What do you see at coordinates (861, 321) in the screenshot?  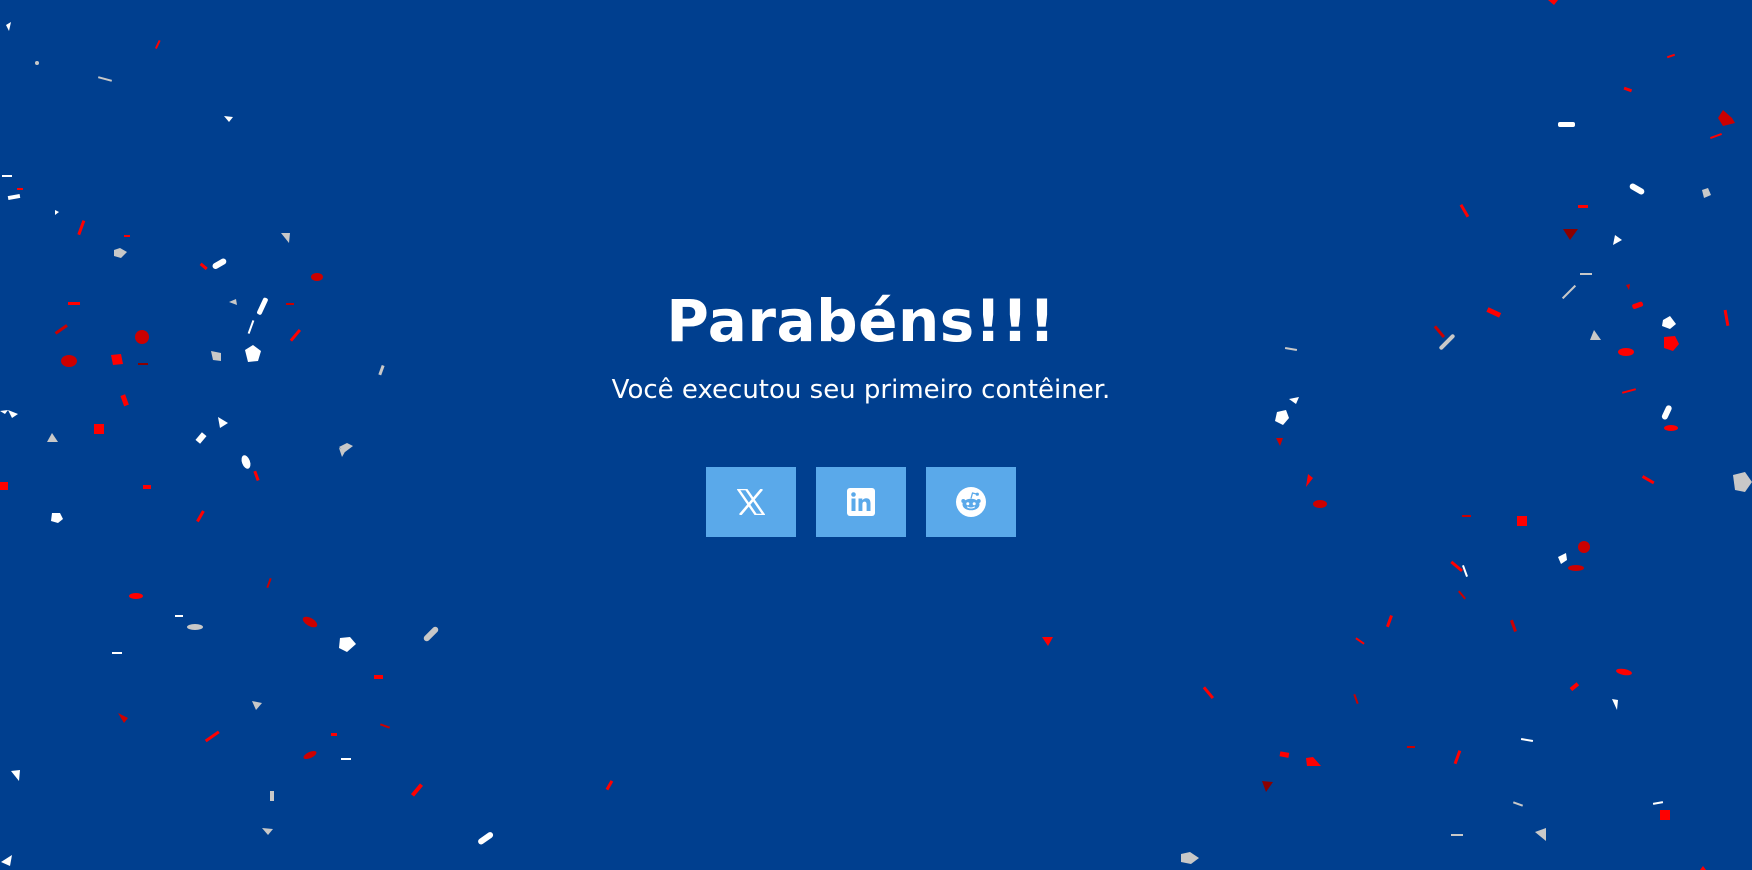 I see `page-title: Parabéns!!!` at bounding box center [861, 321].